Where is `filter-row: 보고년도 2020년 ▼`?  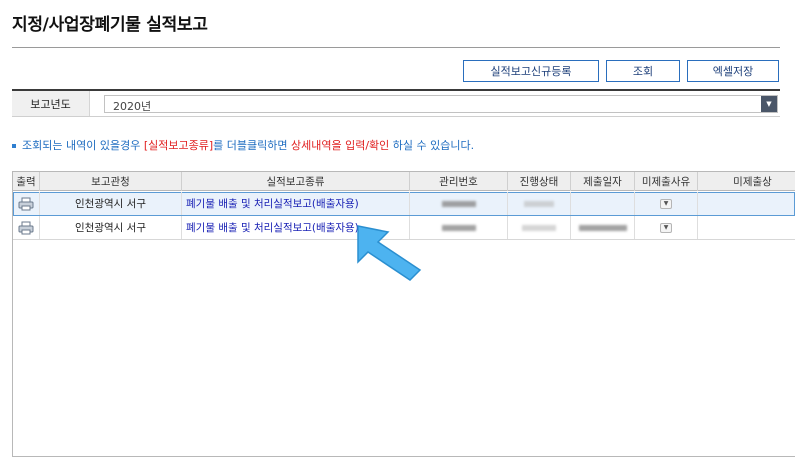
filter-row: 보고년도 2020년 ▼ is located at coordinates (396, 104).